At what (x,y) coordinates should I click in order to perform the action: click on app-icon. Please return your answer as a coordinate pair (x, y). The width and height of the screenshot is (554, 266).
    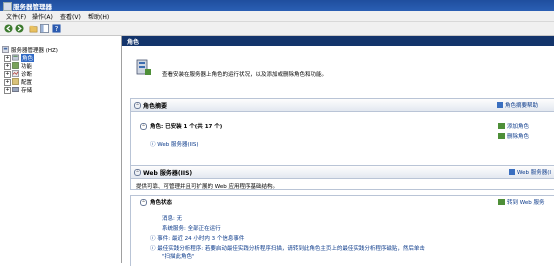
    Looking at the image, I should click on (7, 6).